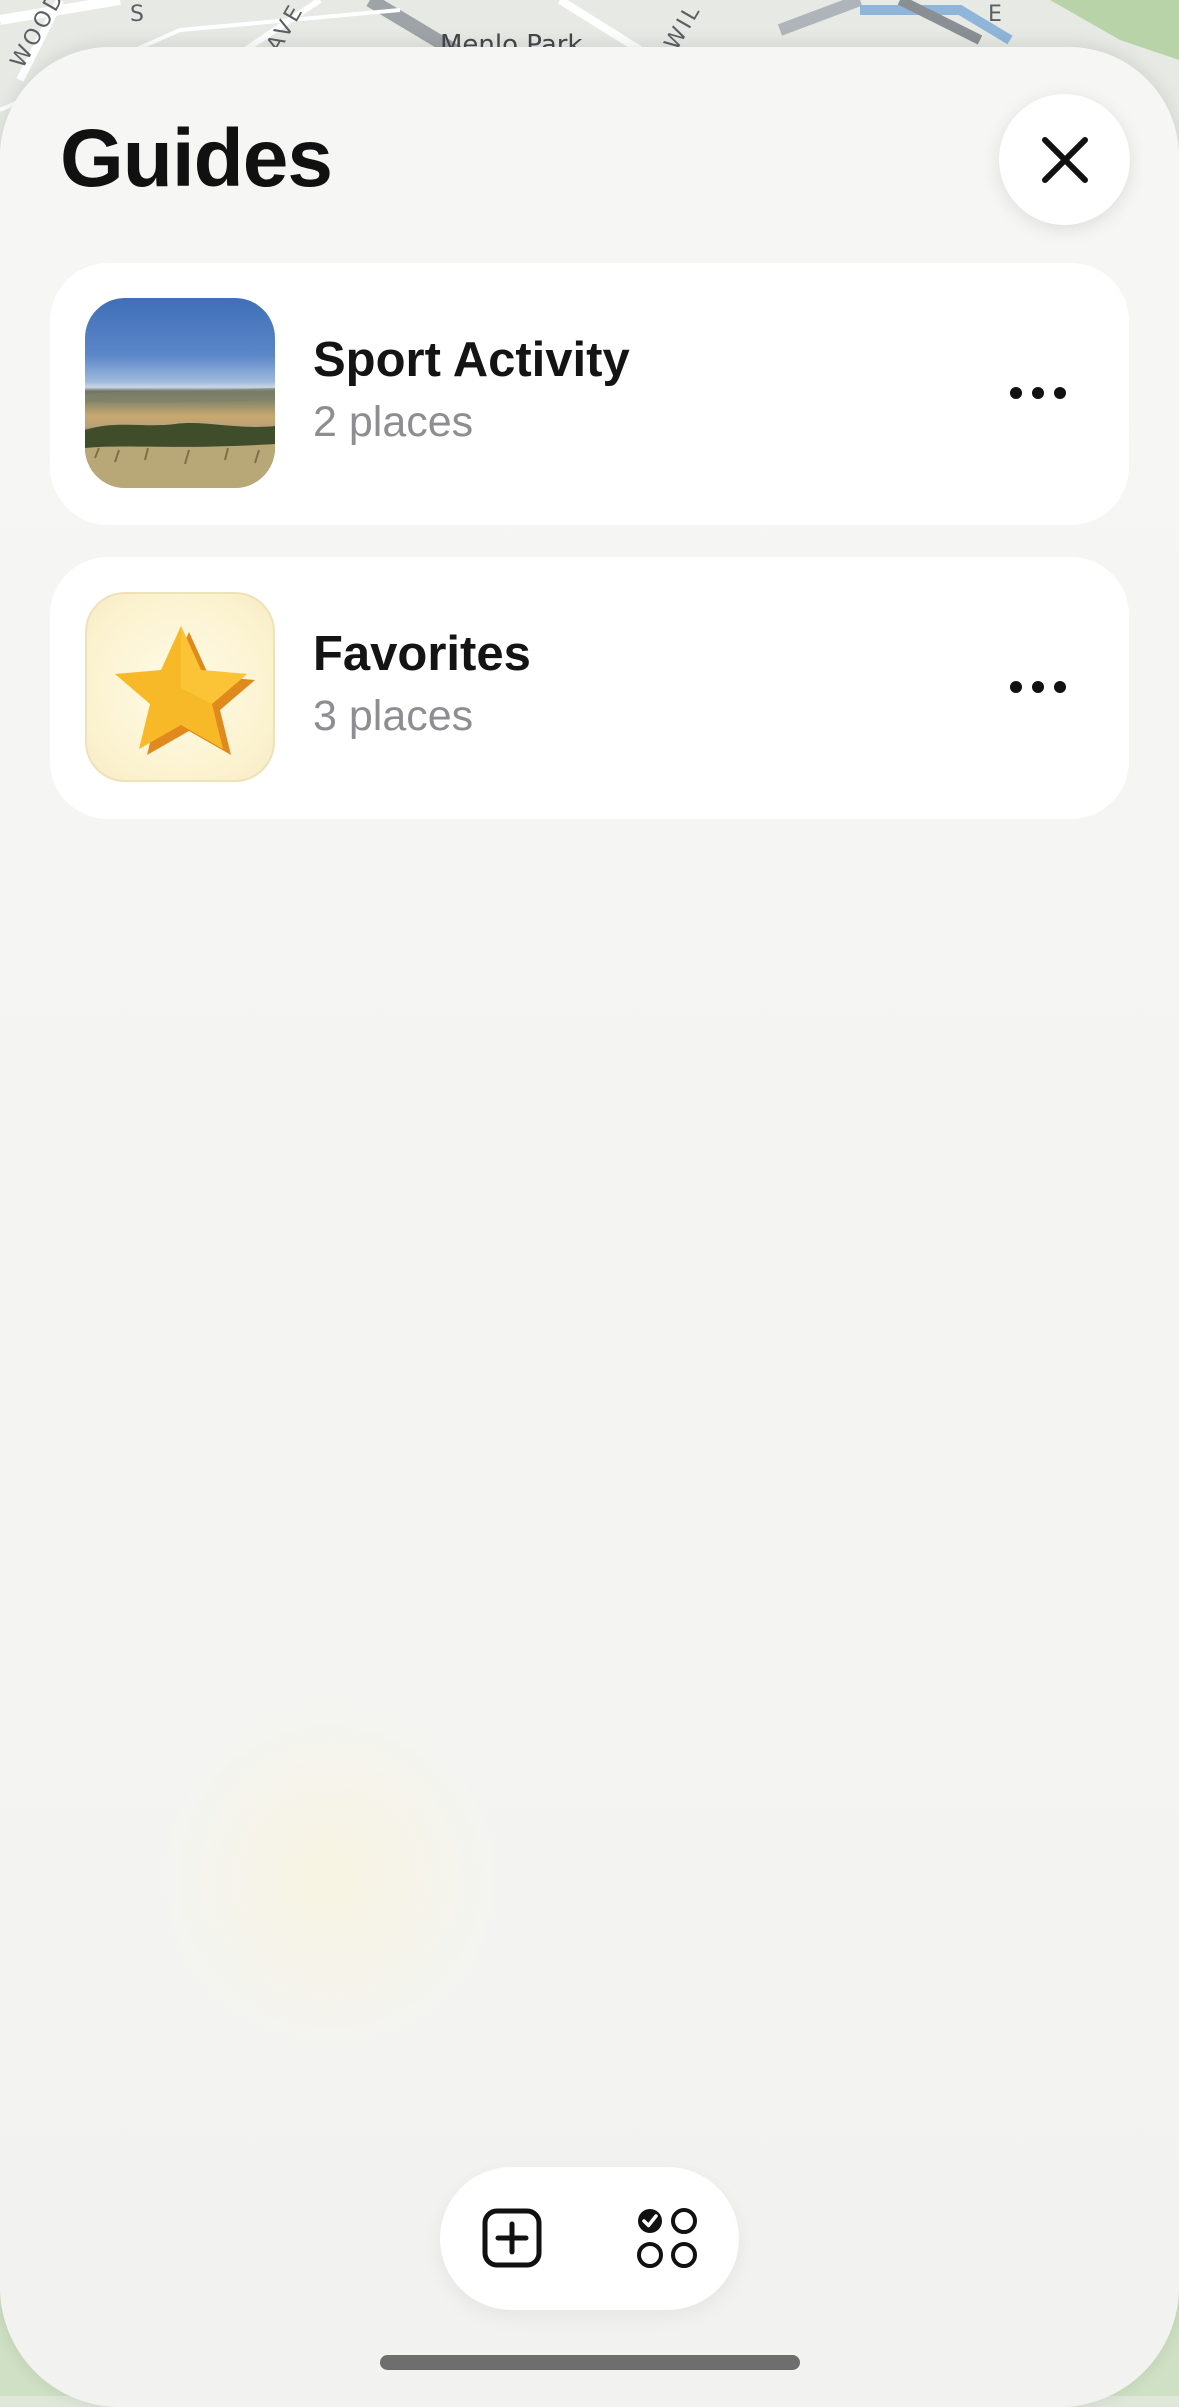 Image resolution: width=1179 pixels, height=2407 pixels. Describe the element at coordinates (185, 690) in the screenshot. I see `star-icon` at that location.